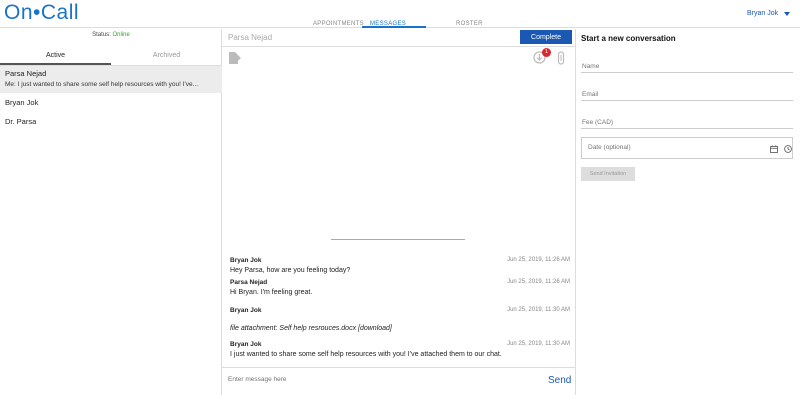 Image resolution: width=800 pixels, height=395 pixels. I want to click on complete-button: Complete, so click(546, 37).